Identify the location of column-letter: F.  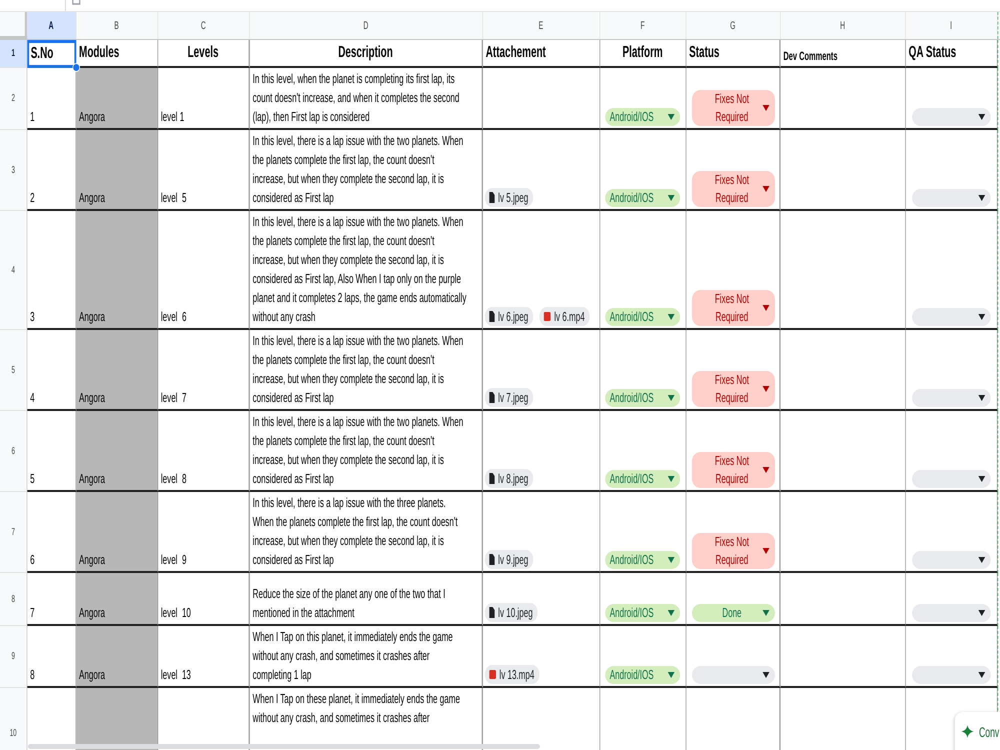
(643, 25).